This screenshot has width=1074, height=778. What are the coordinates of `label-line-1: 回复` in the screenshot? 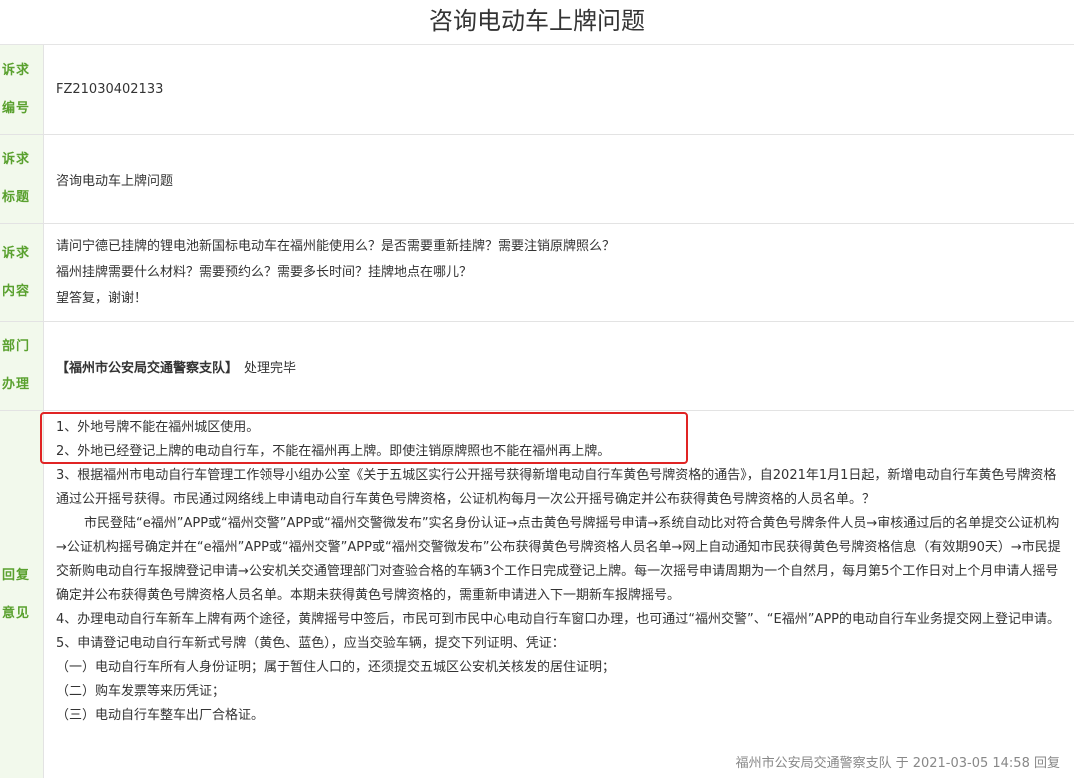 It's located at (16, 575).